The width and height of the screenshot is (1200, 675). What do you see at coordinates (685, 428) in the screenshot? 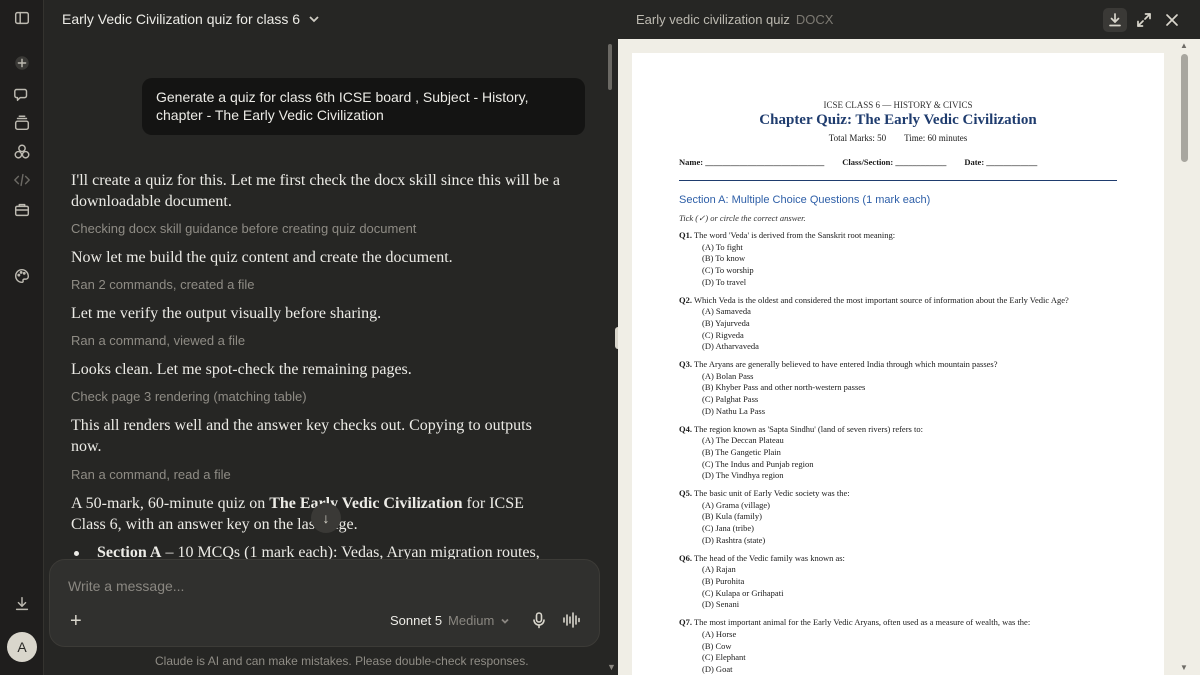
I see `question-number: Q4.` at bounding box center [685, 428].